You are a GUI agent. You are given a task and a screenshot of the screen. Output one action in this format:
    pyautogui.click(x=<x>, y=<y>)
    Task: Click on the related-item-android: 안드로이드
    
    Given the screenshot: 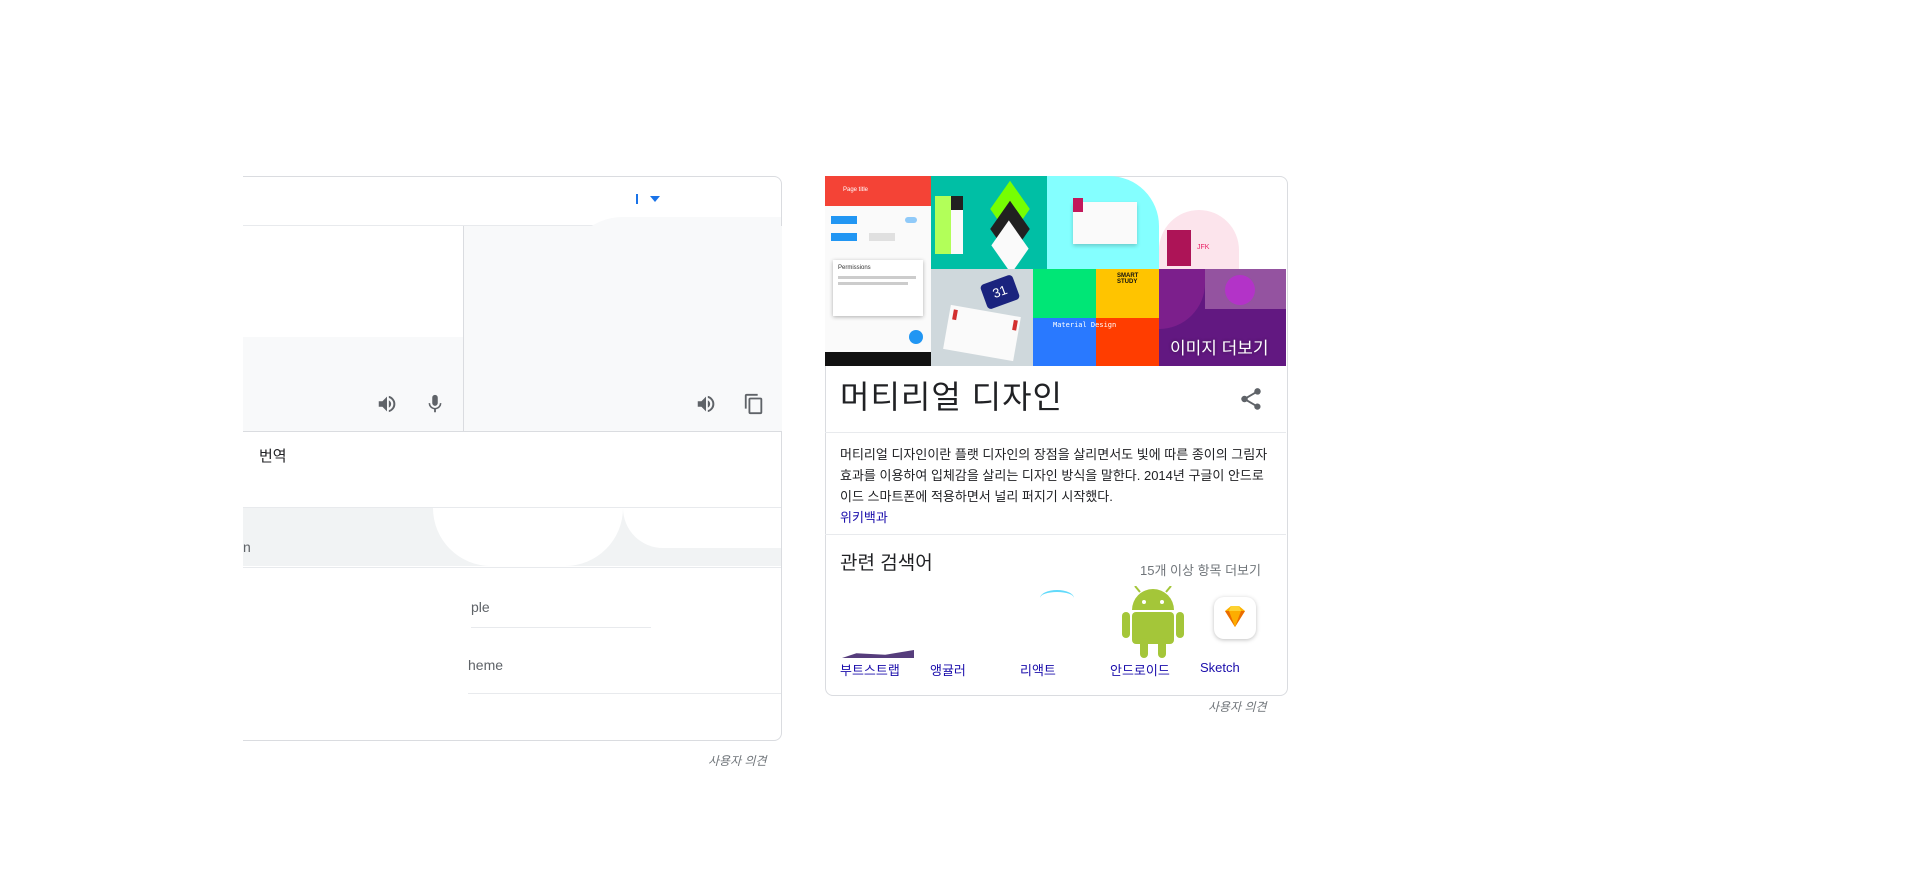 What is the action you would take?
    pyautogui.click(x=1140, y=669)
    